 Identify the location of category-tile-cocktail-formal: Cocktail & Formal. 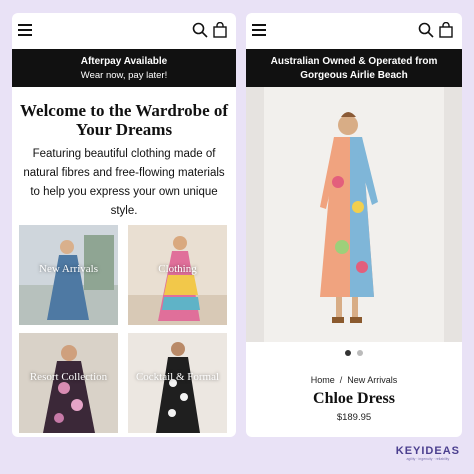
(177, 383).